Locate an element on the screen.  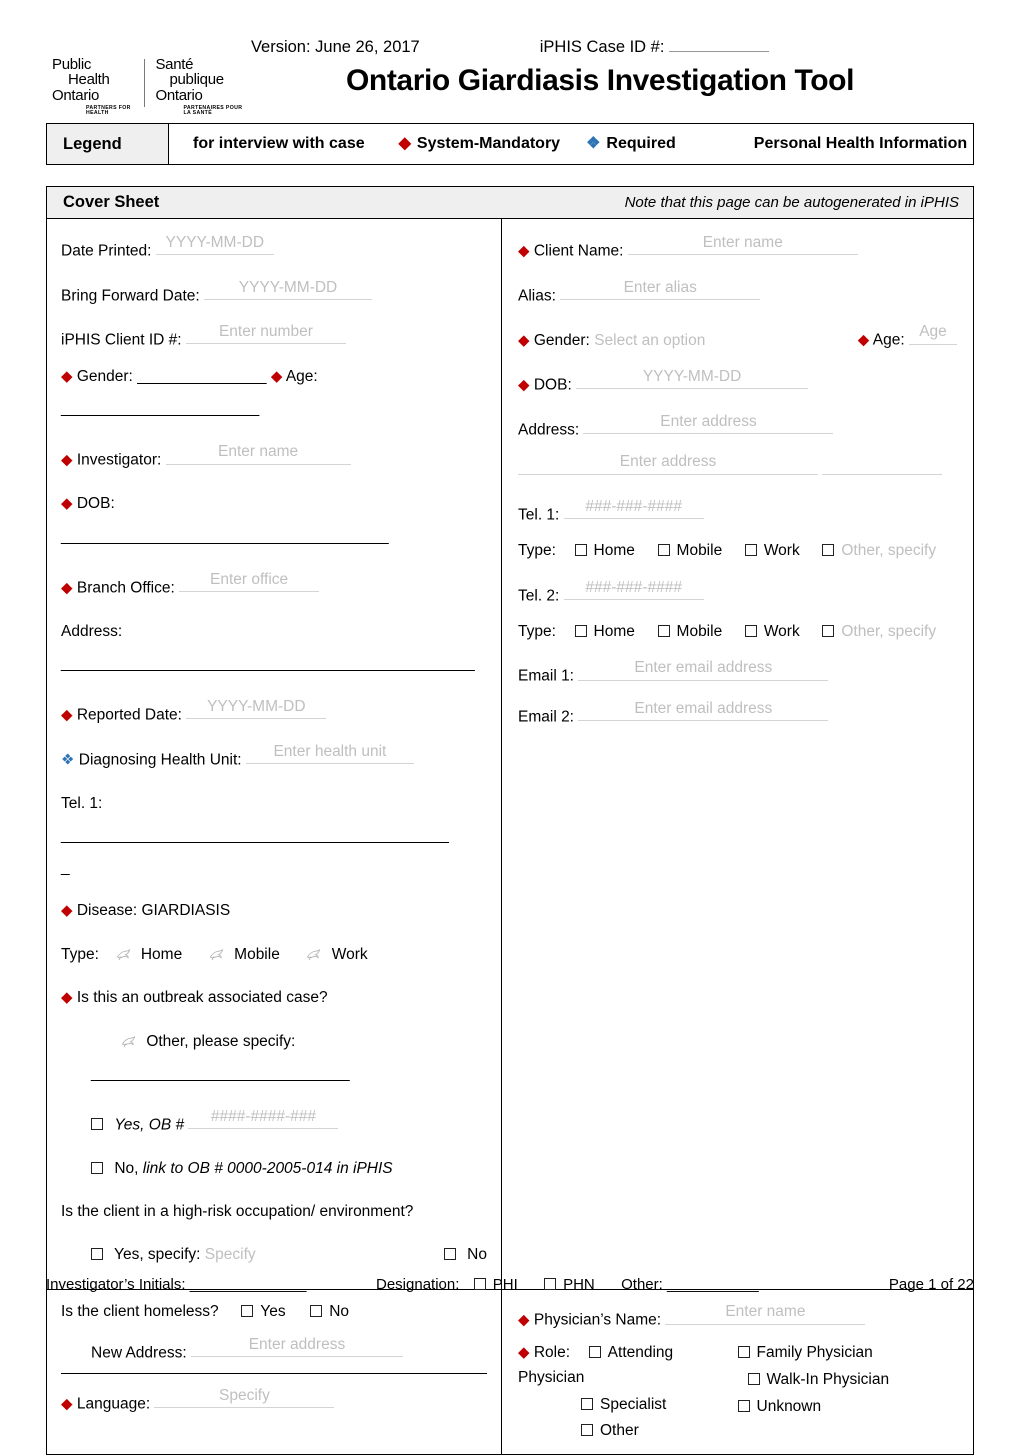
logo-en-line3: Ontario is located at coordinates (76, 95).